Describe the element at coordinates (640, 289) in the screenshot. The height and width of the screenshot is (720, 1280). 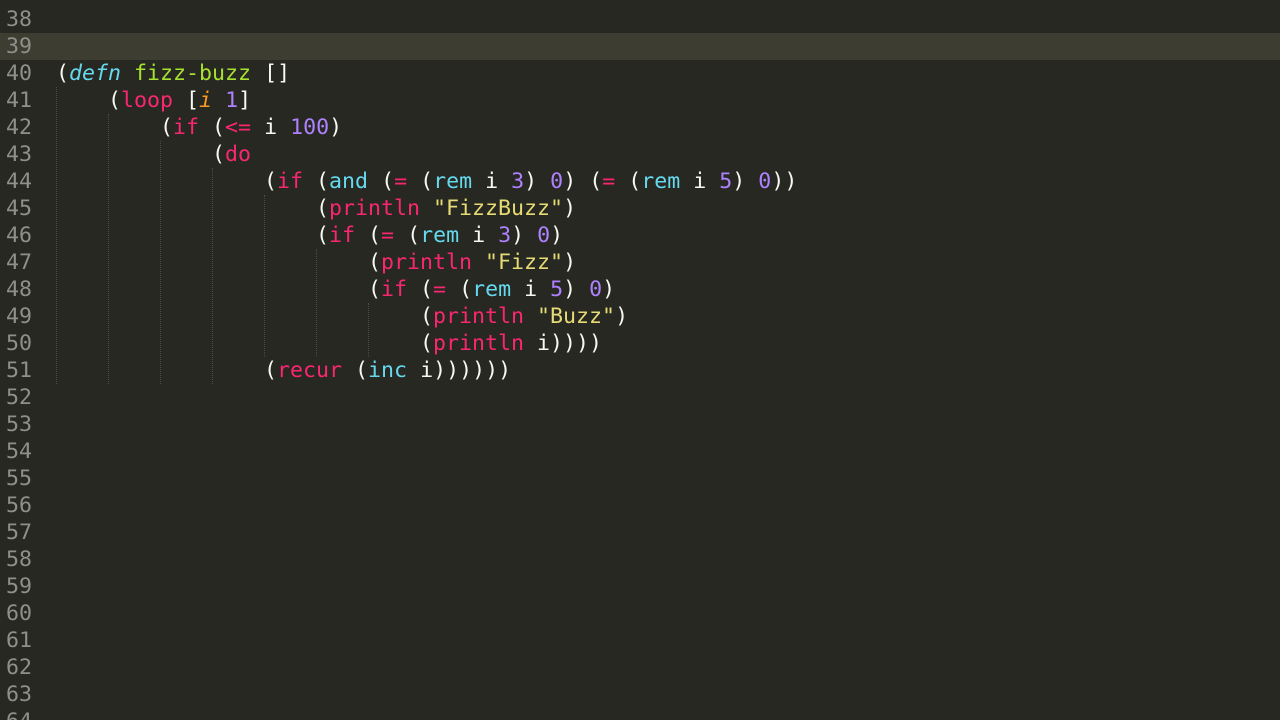
I see `code-line: 48 (if (= (rem i 5) 0)` at that location.